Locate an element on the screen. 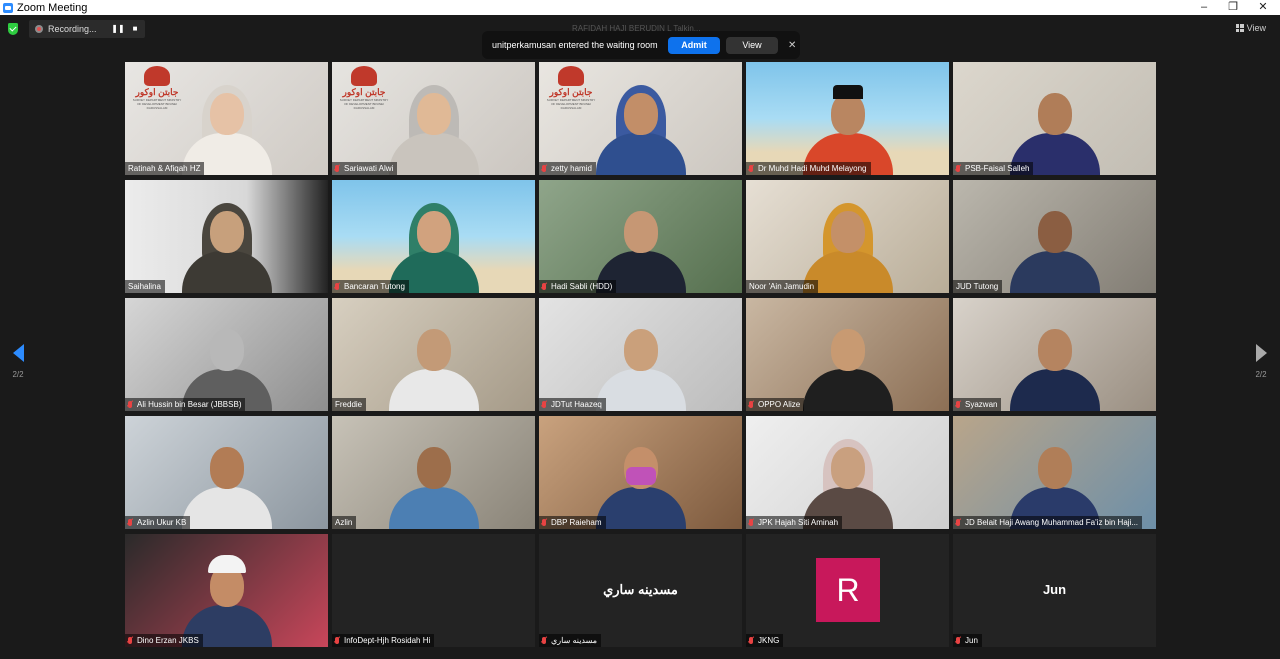  participant-display-name: Jun is located at coordinates (1054, 589).